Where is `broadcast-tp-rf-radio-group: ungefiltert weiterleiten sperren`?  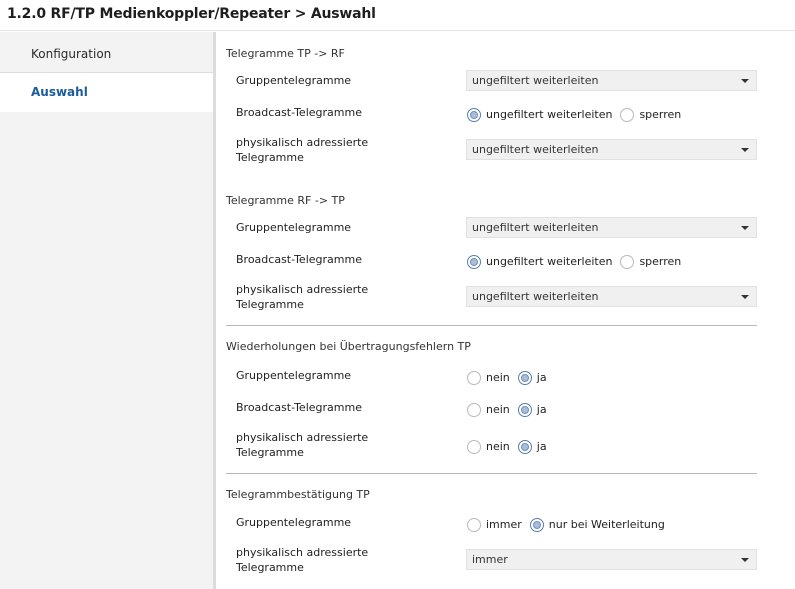 broadcast-tp-rf-radio-group: ungefiltert weiterleiten sperren is located at coordinates (578, 113).